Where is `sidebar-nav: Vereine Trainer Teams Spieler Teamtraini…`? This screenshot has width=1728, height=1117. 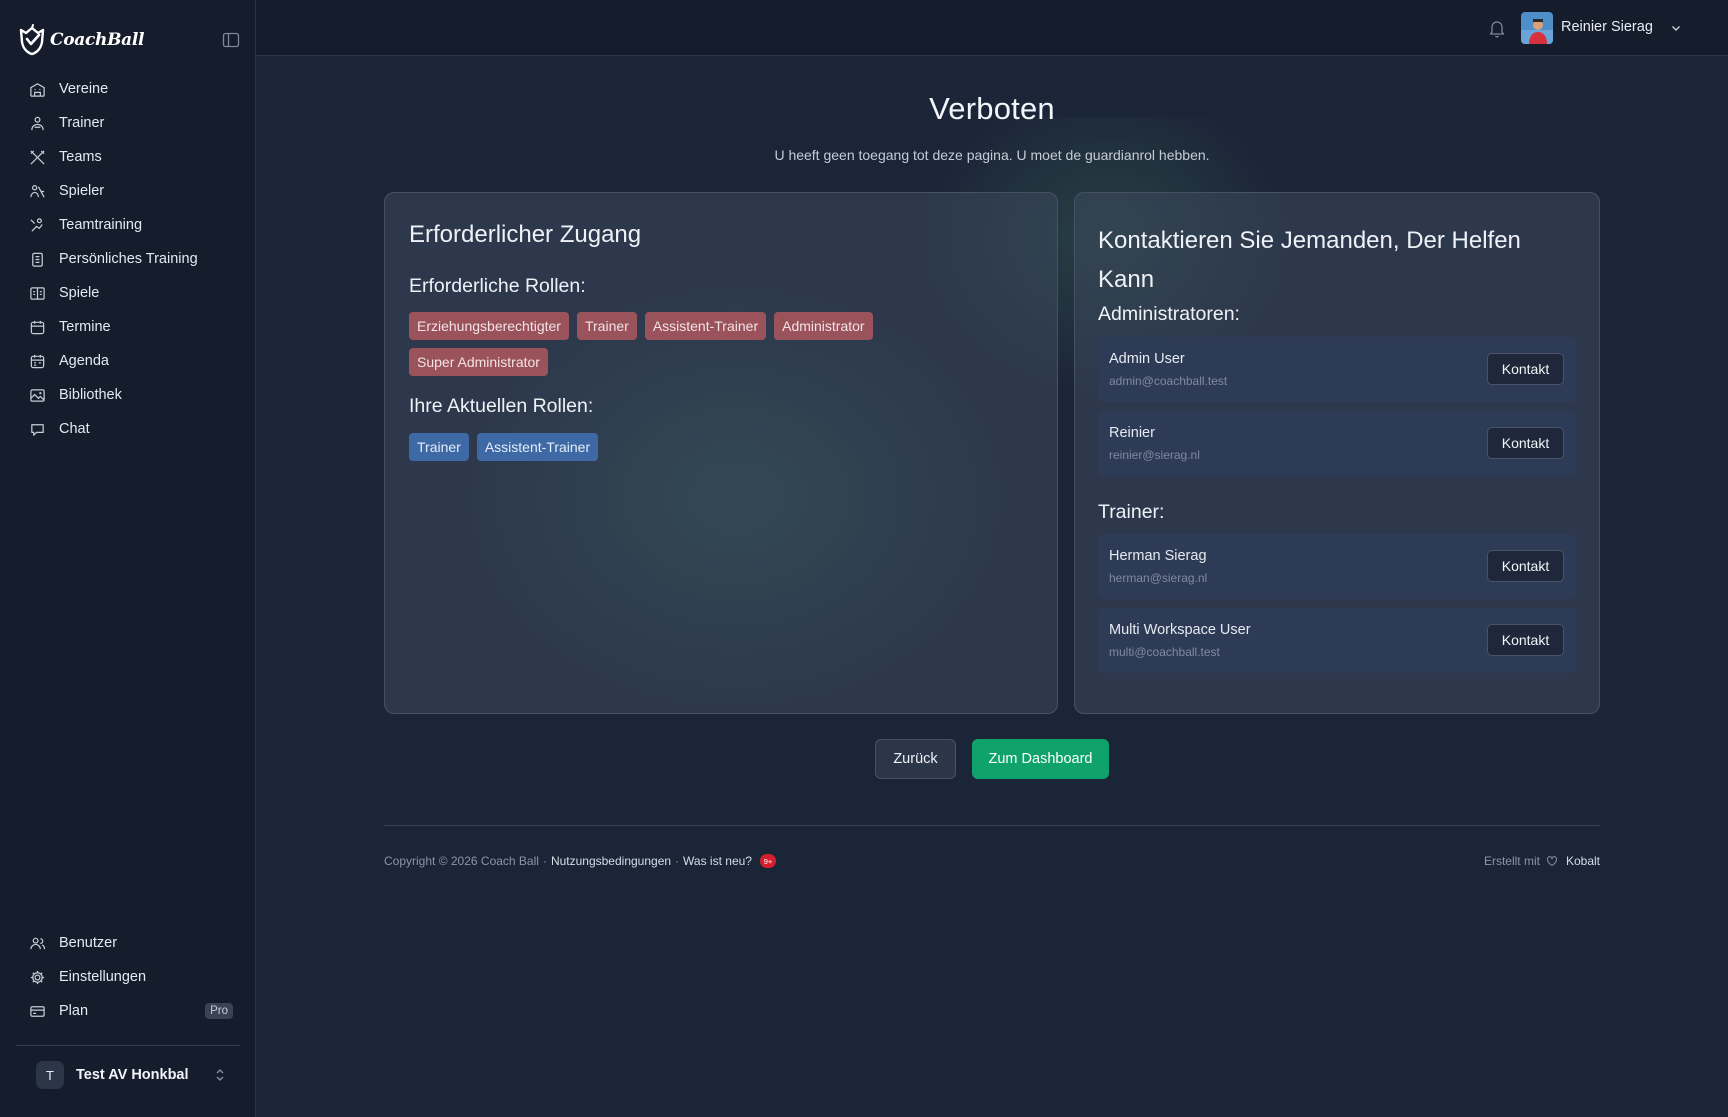
sidebar-nav: Vereine Trainer Teams Spieler Teamtraini… is located at coordinates (128, 259).